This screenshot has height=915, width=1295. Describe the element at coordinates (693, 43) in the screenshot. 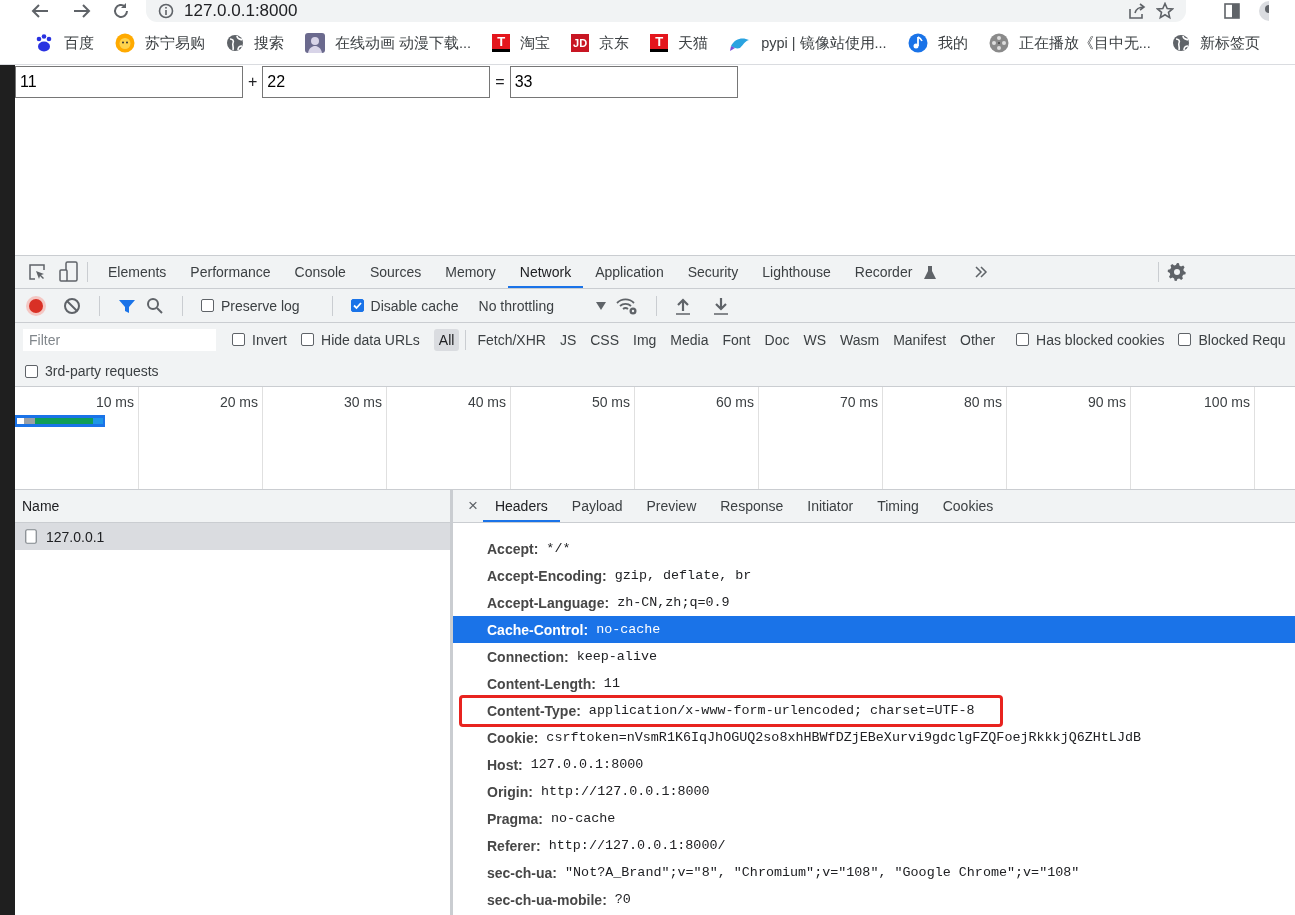

I see `bookmark-label: 天猫` at that location.